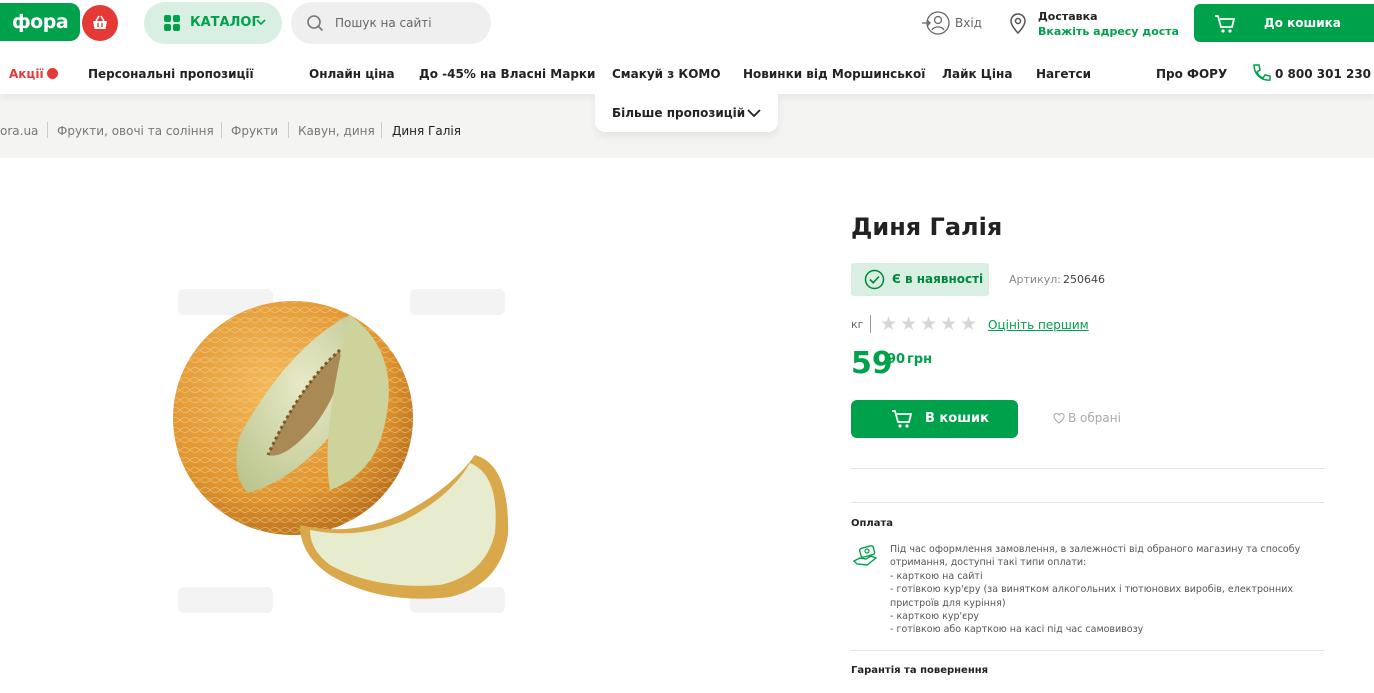  Describe the element at coordinates (920, 670) in the screenshot. I see `guarantee-title: Гарантія та повернення` at that location.